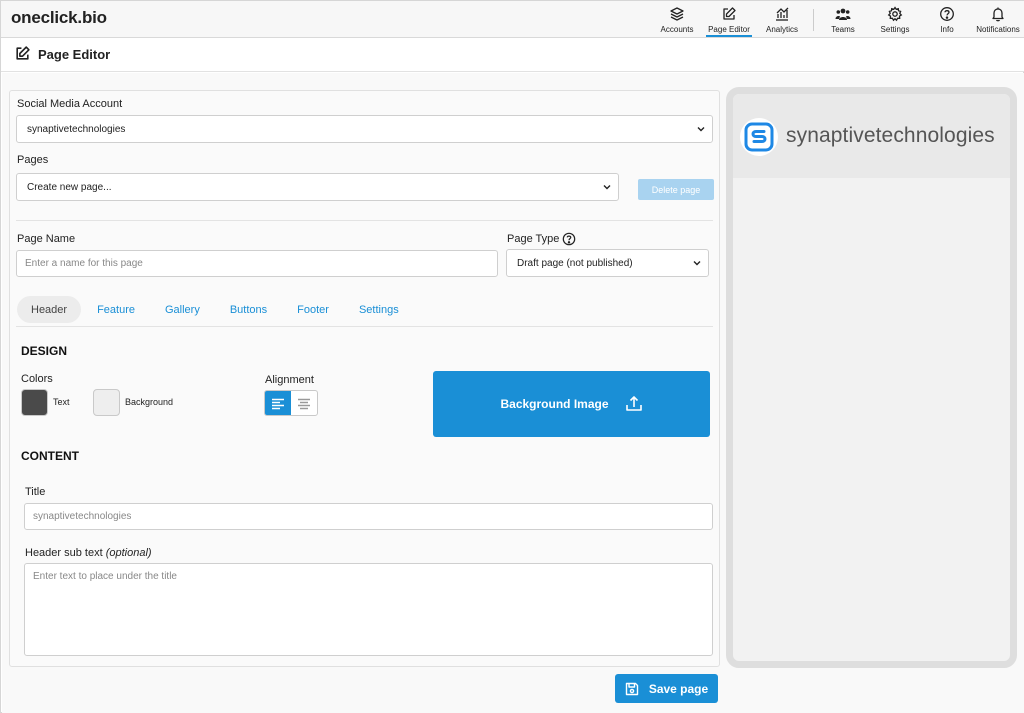 Image resolution: width=1024 pixels, height=713 pixels. I want to click on page-type-select: Draft page (not published), so click(607, 263).